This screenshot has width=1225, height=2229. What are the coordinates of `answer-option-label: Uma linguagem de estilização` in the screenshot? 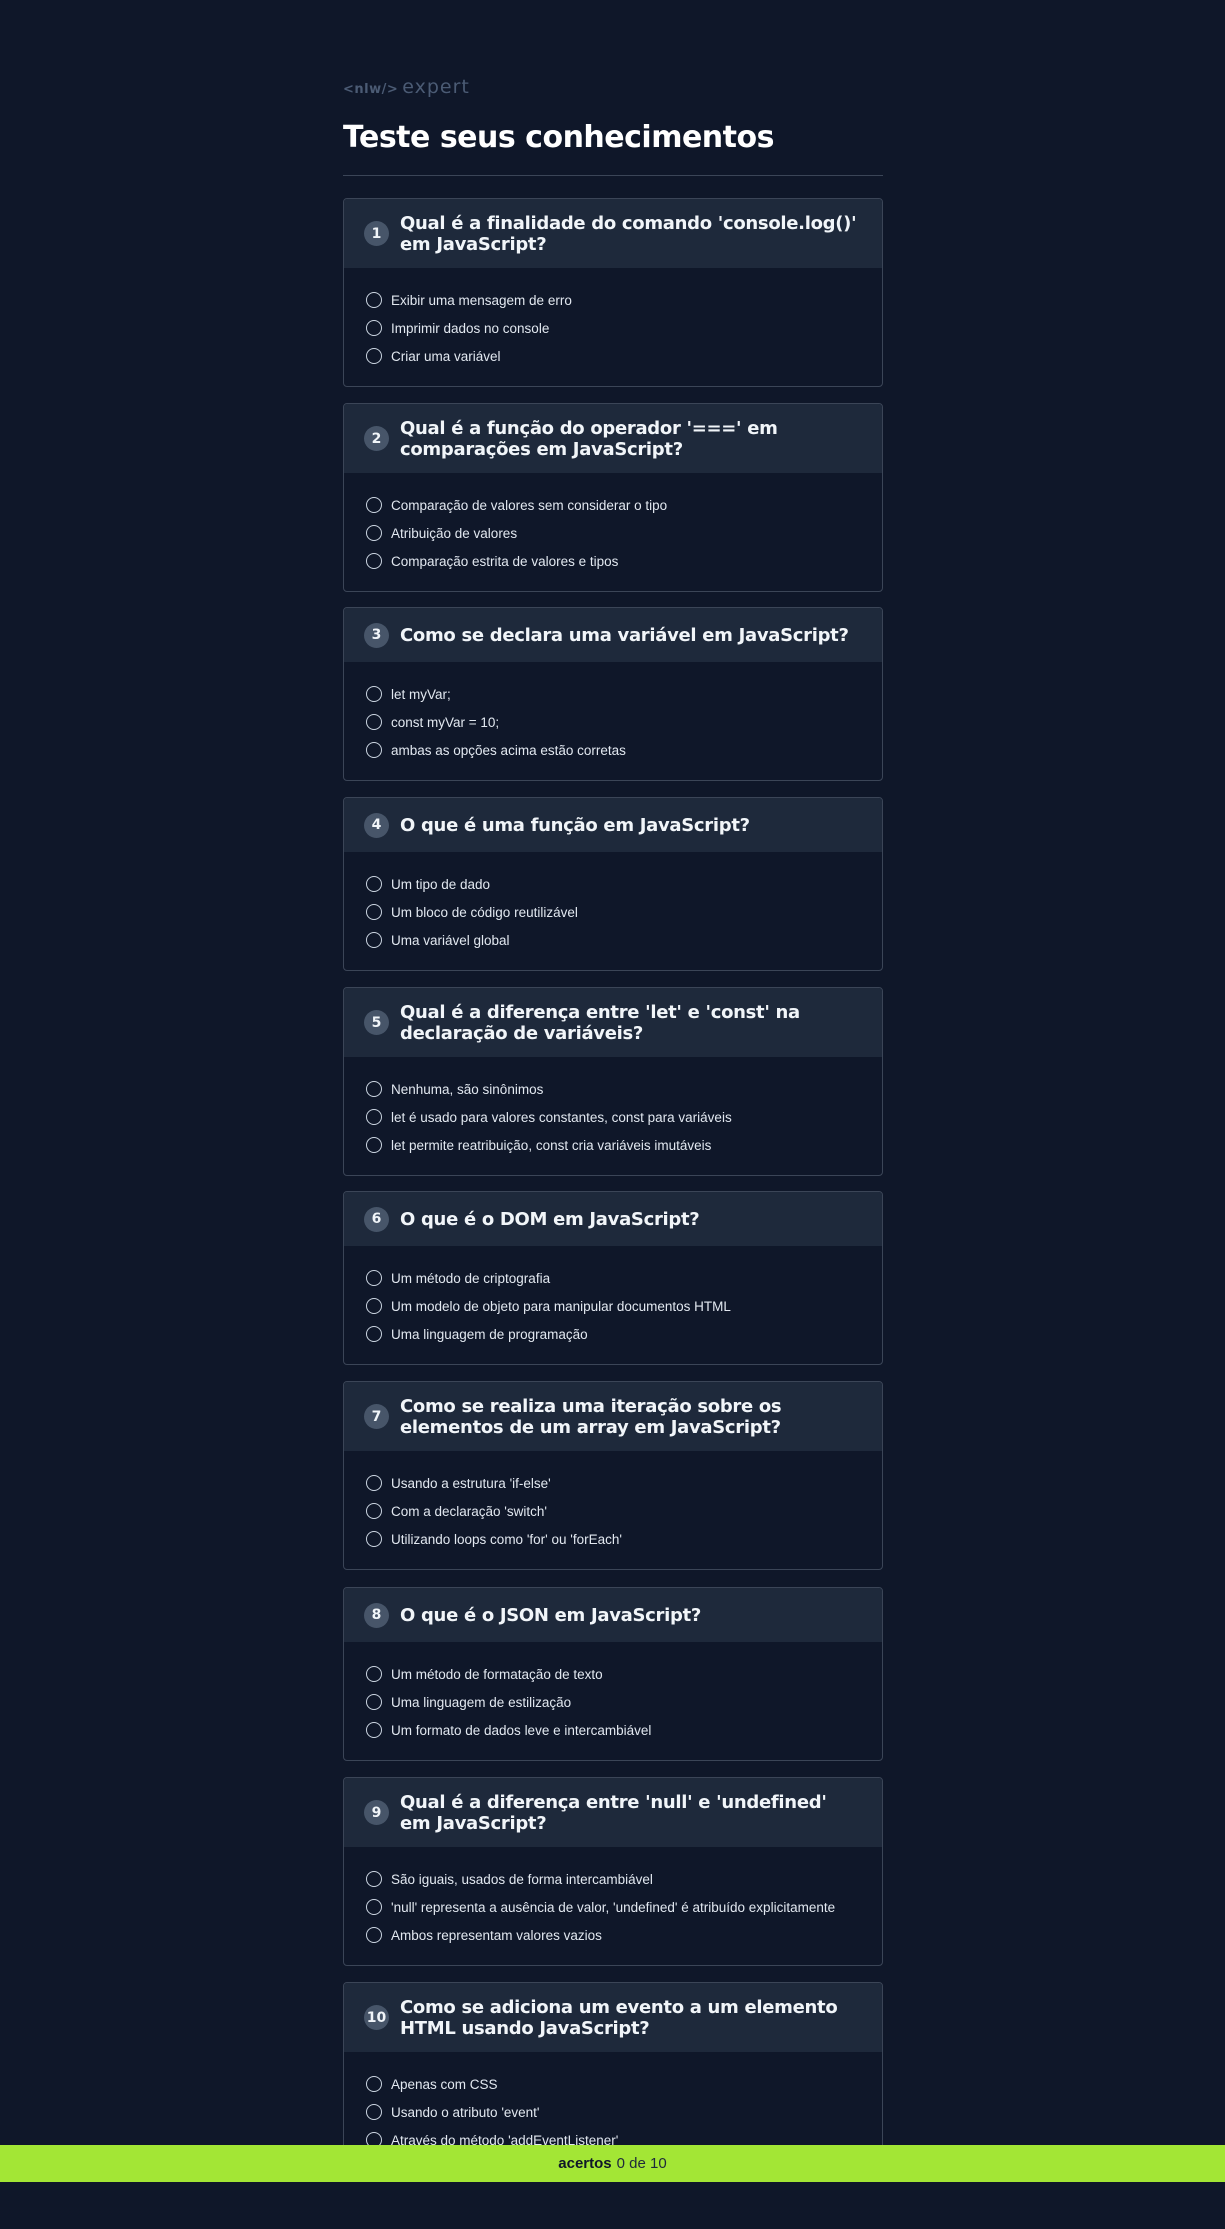 It's located at (481, 1702).